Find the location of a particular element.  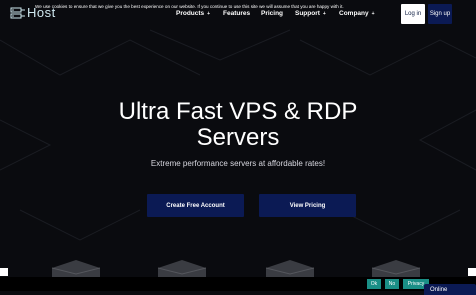

nav-item-label: Company is located at coordinates (354, 13).